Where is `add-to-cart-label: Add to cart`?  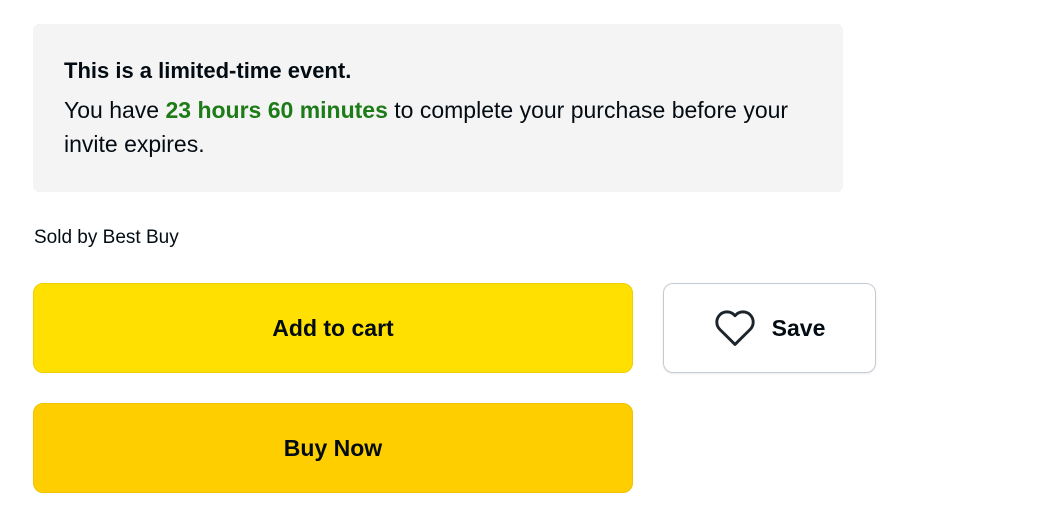 add-to-cart-label: Add to cart is located at coordinates (333, 327).